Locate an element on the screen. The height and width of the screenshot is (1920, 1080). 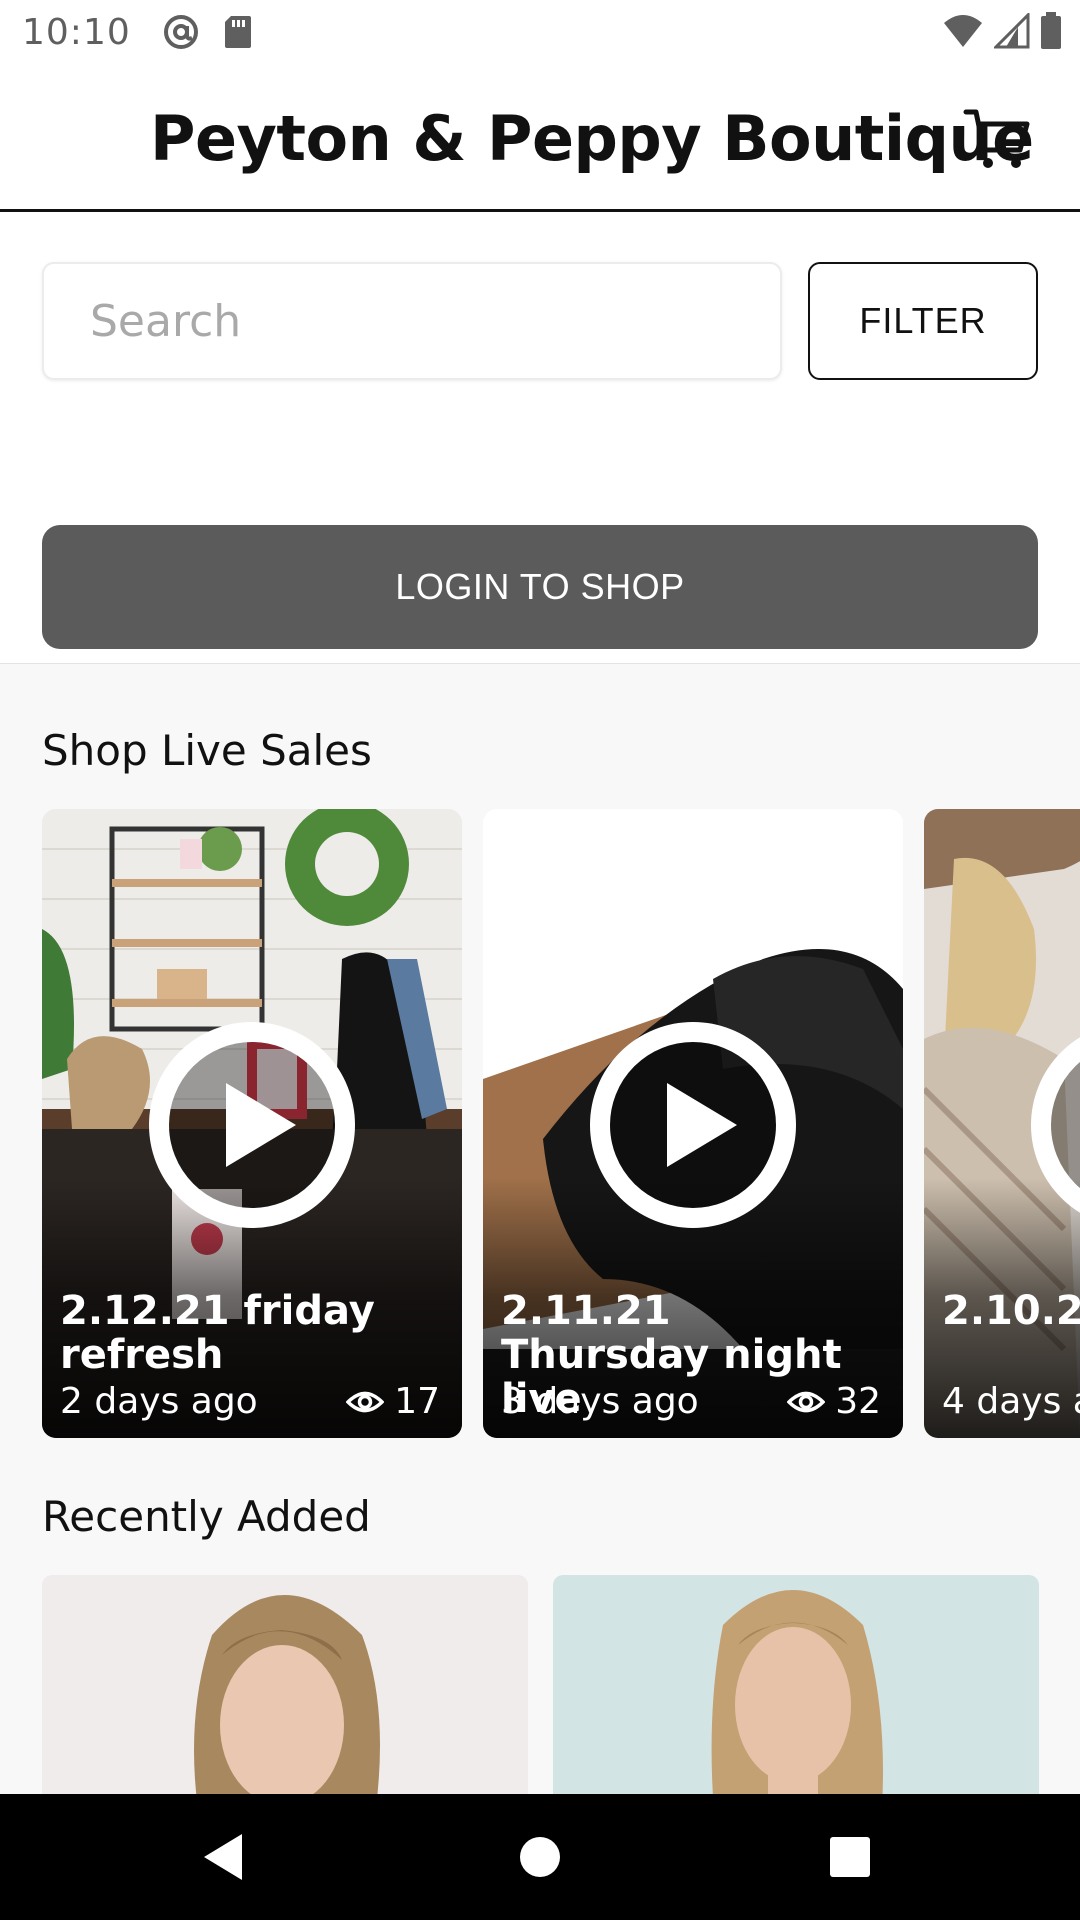
view-count: 32 is located at coordinates (834, 1401).